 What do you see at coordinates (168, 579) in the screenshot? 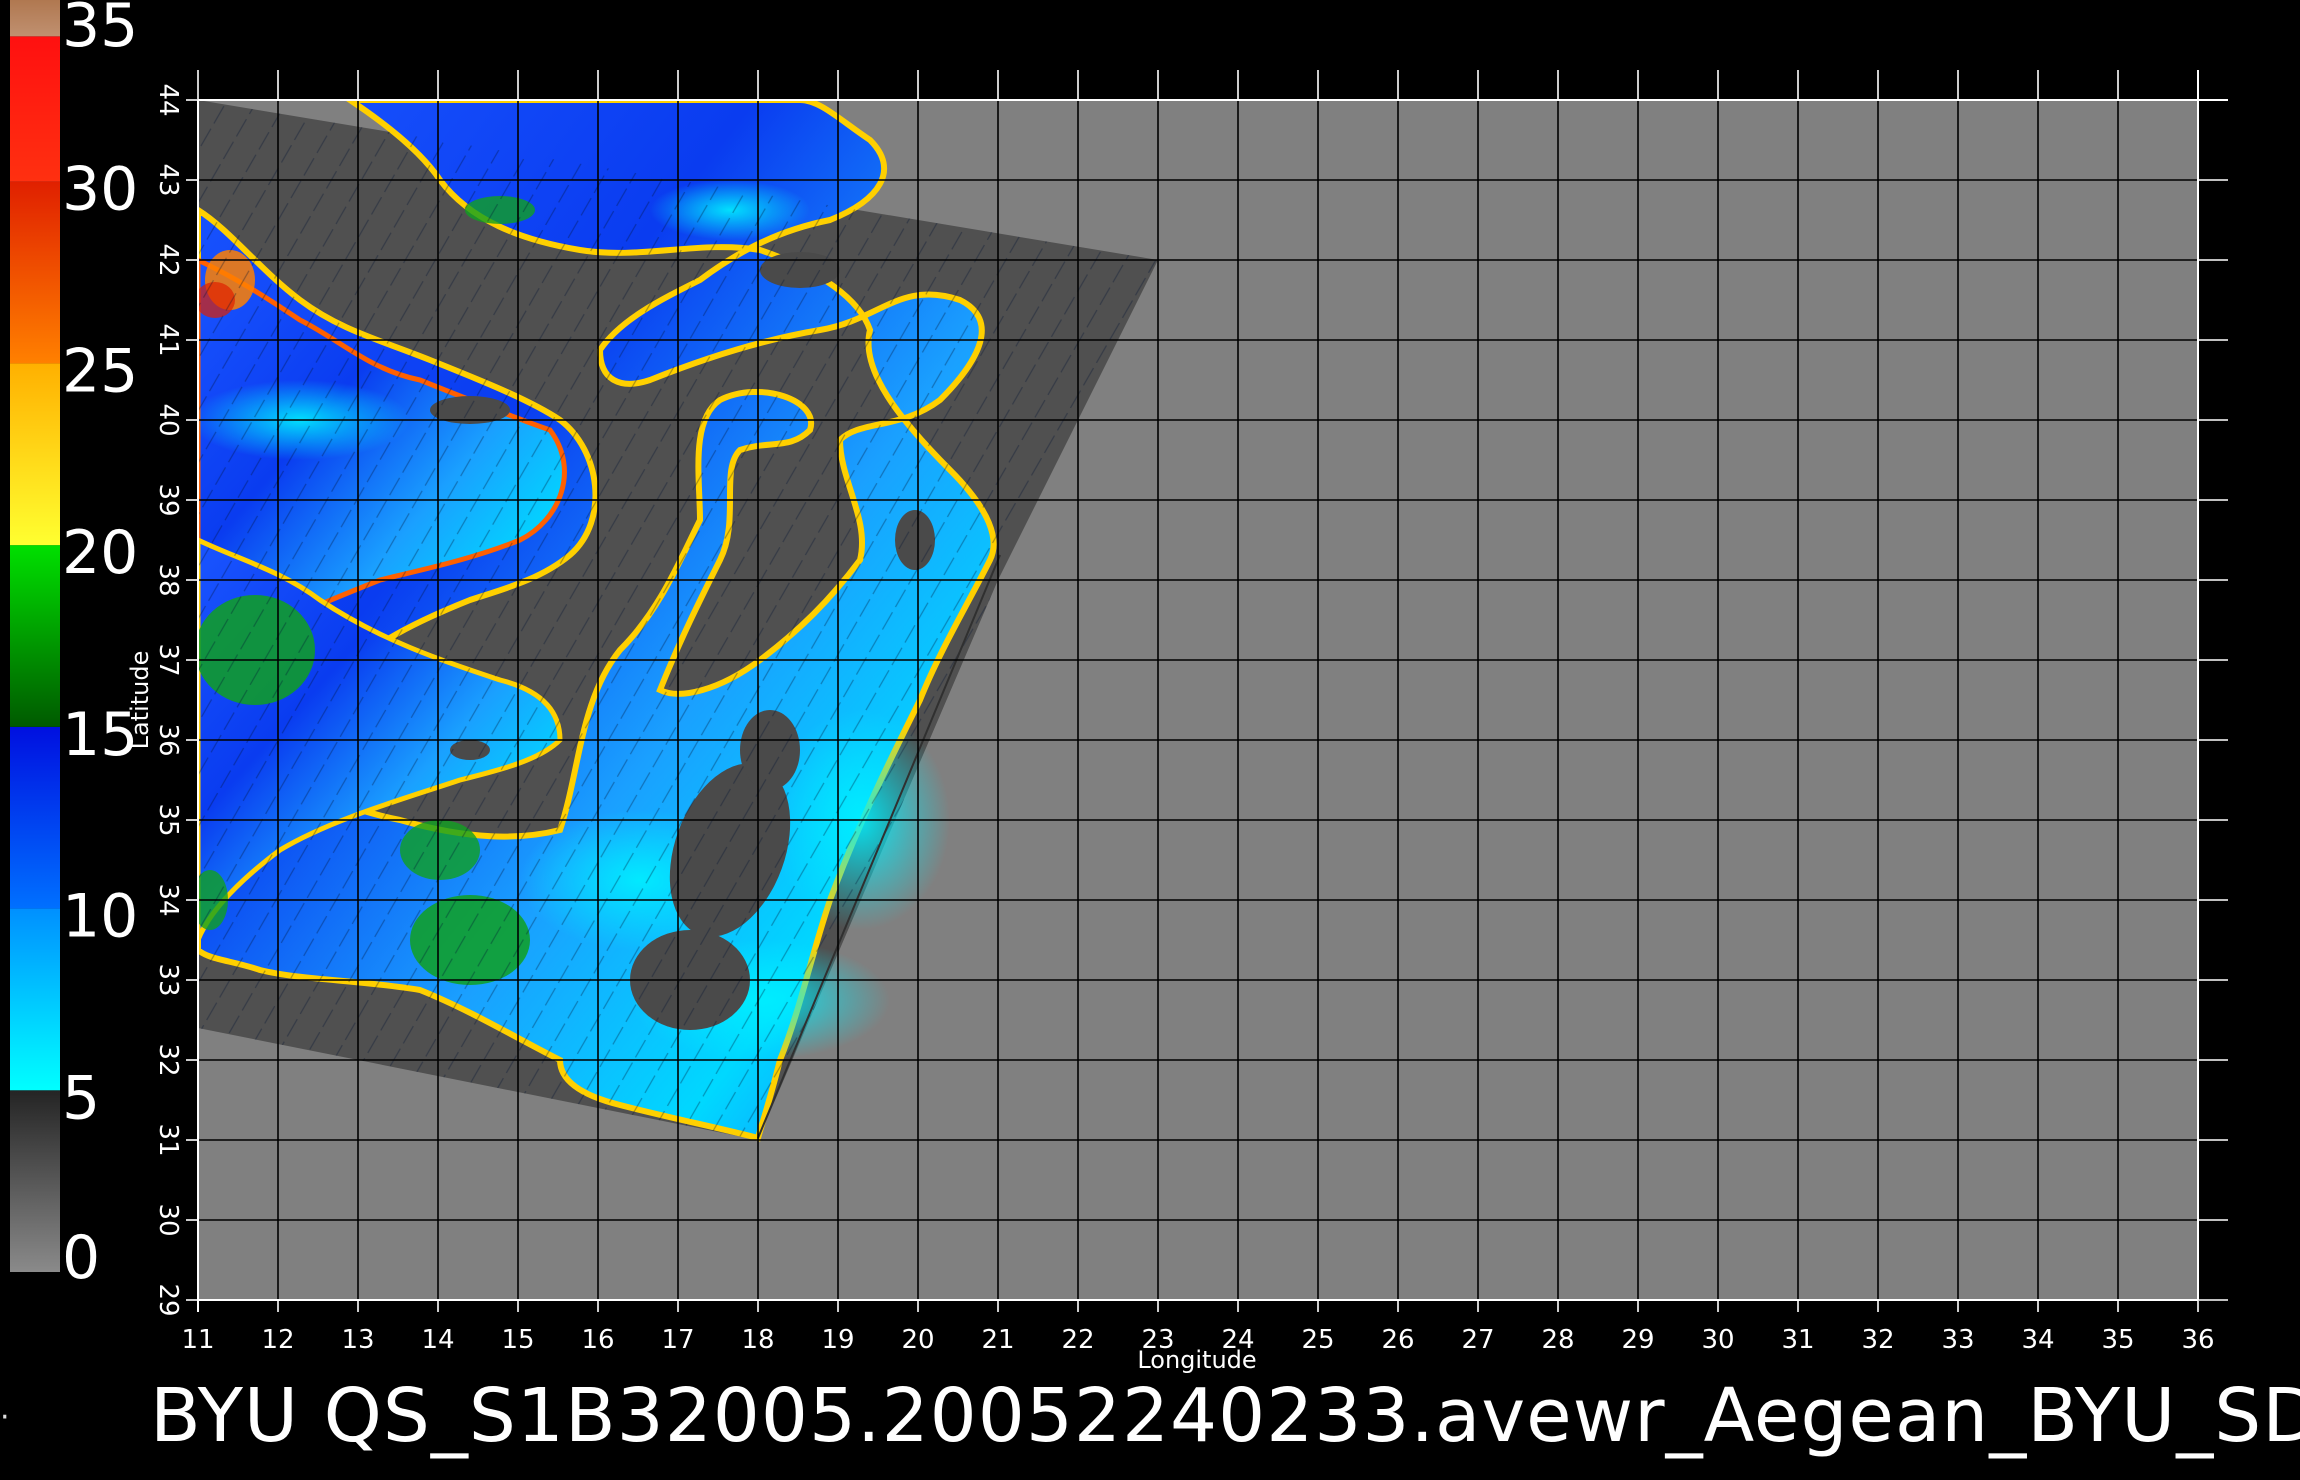
I see `latitude-tick-label: 38` at bounding box center [168, 579].